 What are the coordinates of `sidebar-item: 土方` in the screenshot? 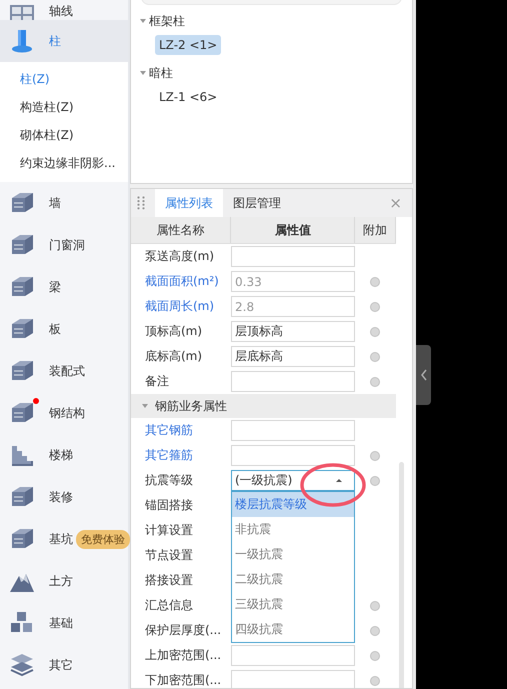 It's located at (64, 581).